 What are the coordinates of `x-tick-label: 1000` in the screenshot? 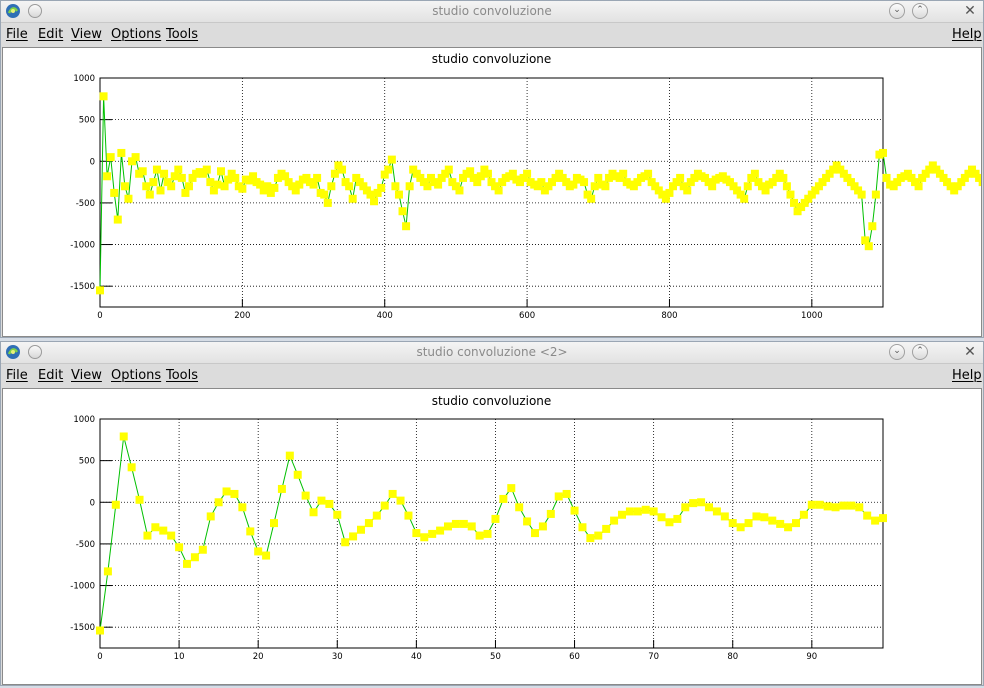 It's located at (812, 316).